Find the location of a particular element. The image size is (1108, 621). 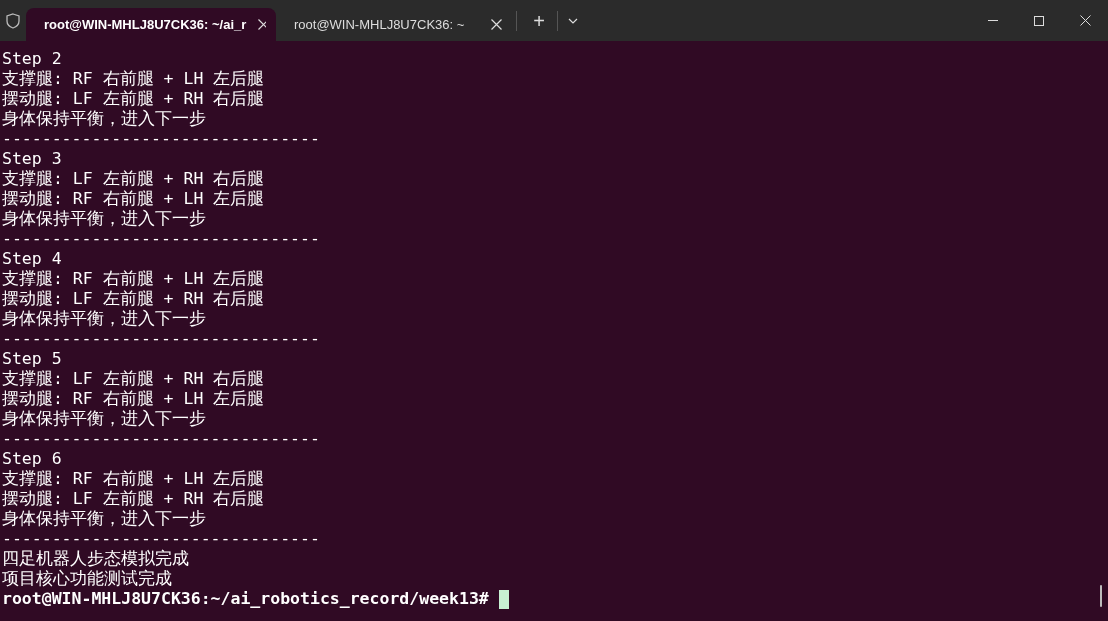

terminal-line: 四足机器人步态模拟完成 is located at coordinates (95, 559).